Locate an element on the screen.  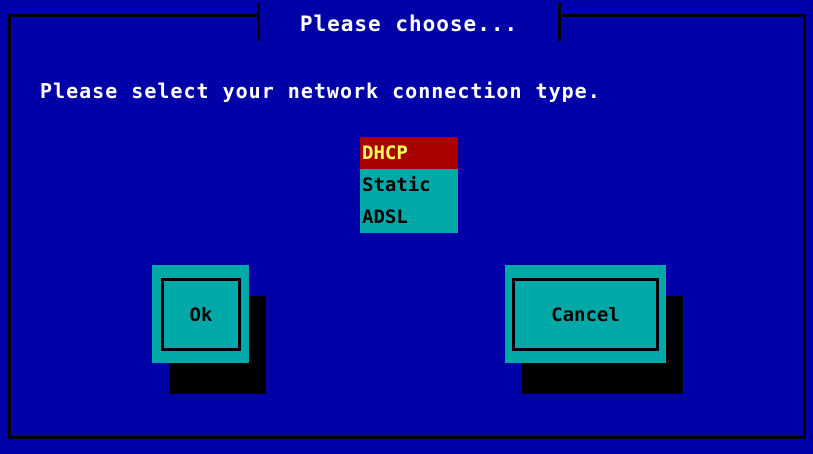
cancel-button-label: Cancel is located at coordinates (585, 314).